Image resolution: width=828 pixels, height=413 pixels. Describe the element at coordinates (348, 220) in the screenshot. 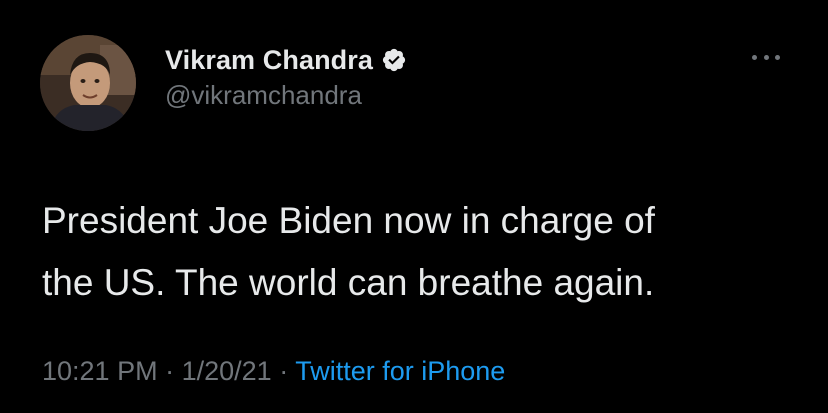

I see `tweet-text-line-1: President Joe Biden now in charge of` at that location.